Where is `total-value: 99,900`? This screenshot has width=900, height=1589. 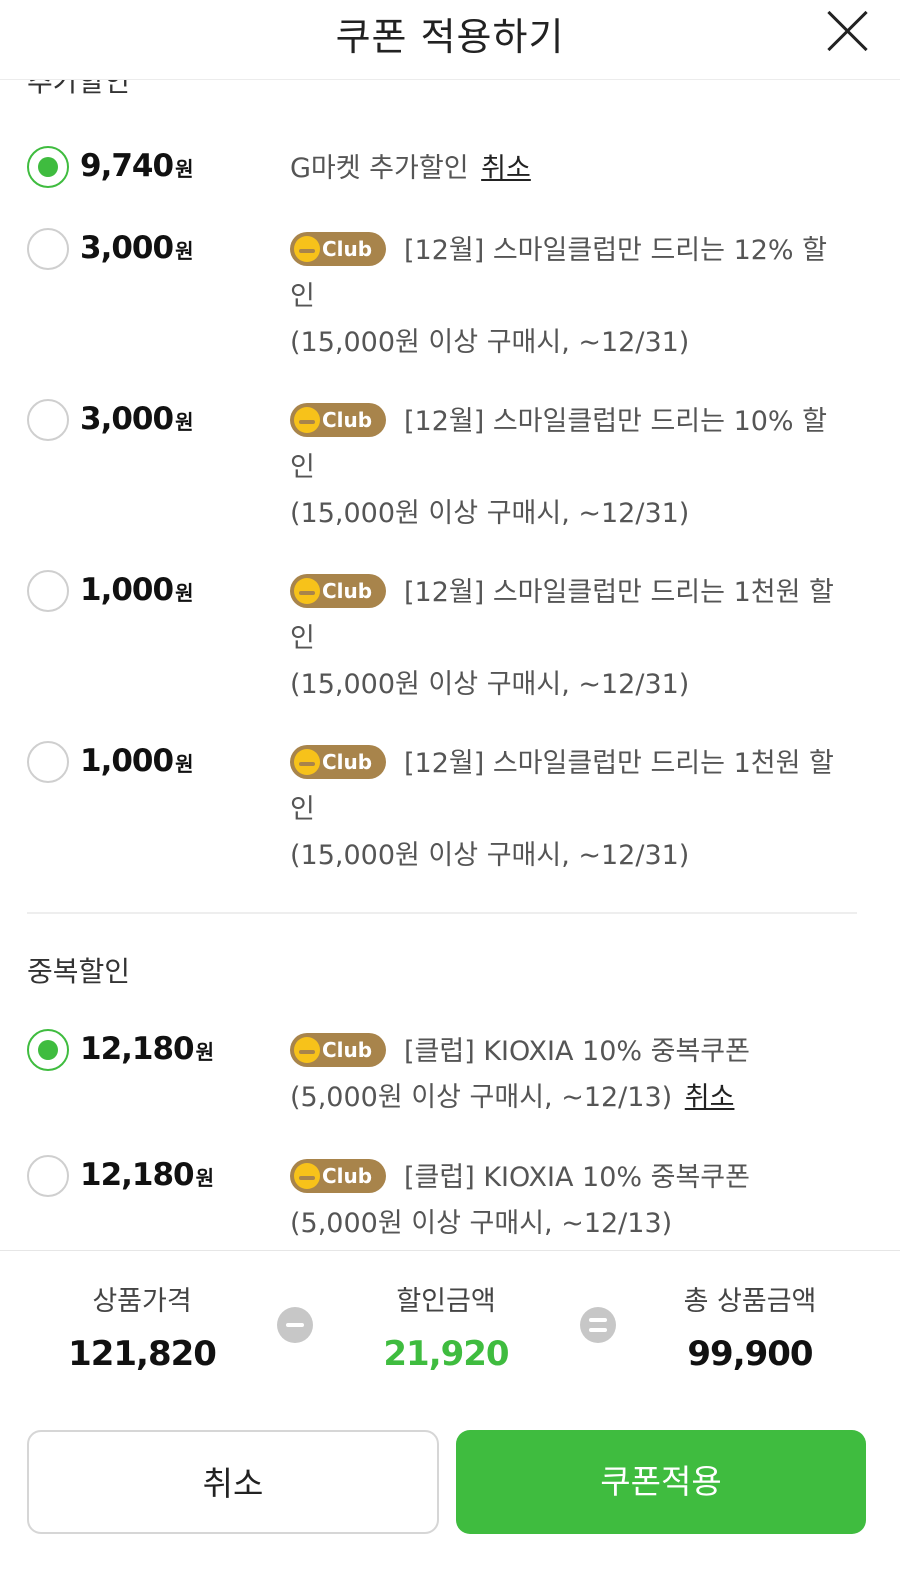 total-value: 99,900 is located at coordinates (750, 1354).